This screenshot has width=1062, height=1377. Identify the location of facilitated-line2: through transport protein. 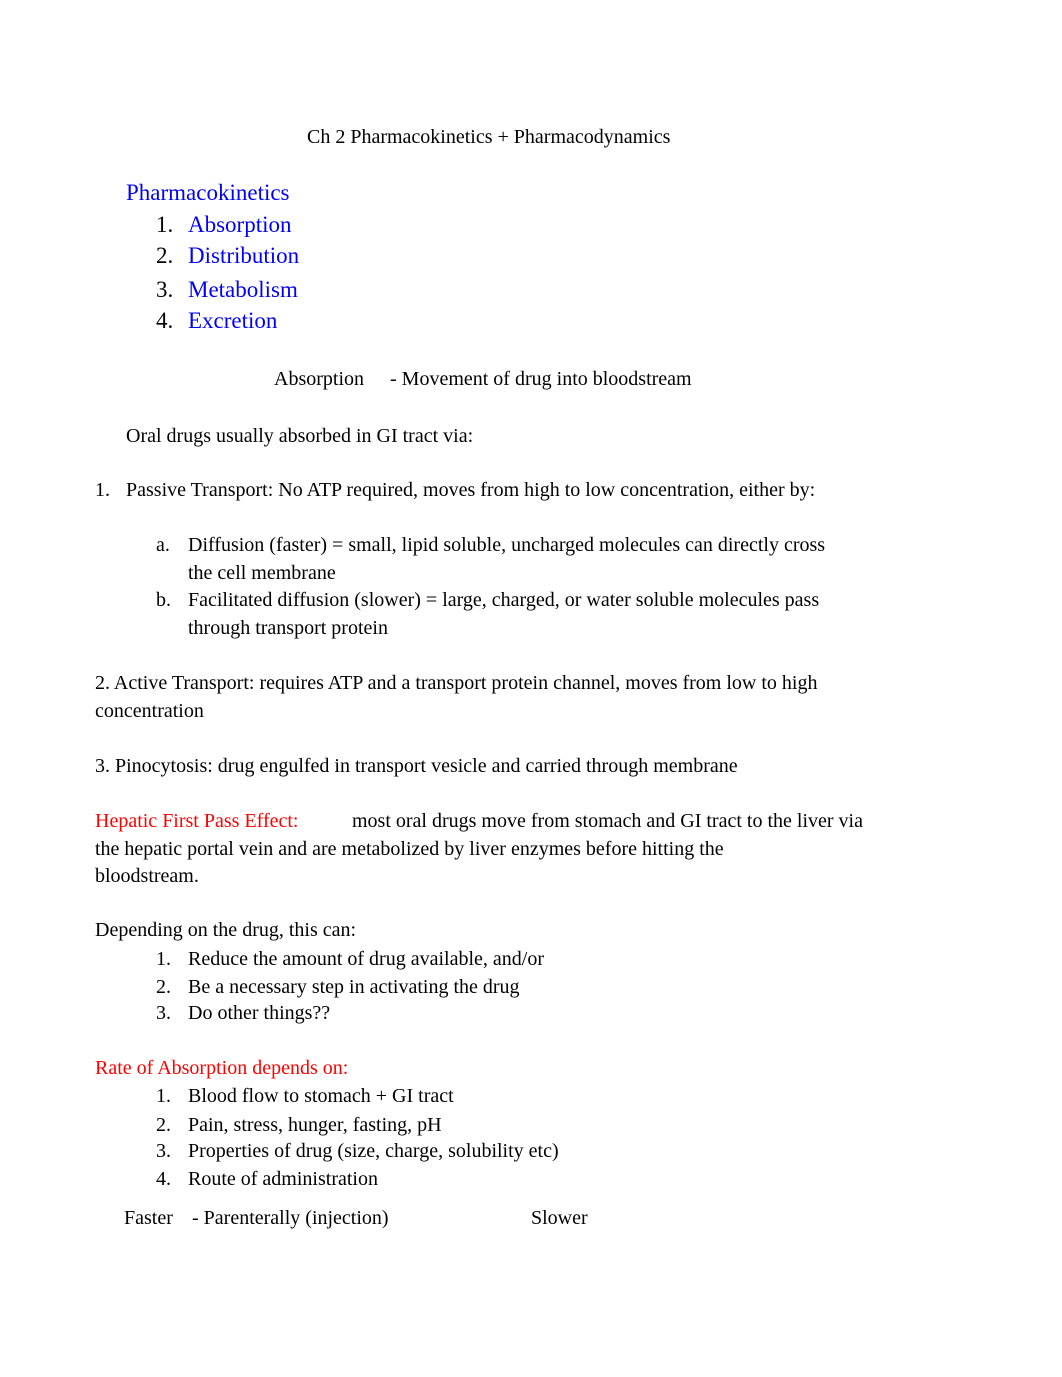
(288, 628).